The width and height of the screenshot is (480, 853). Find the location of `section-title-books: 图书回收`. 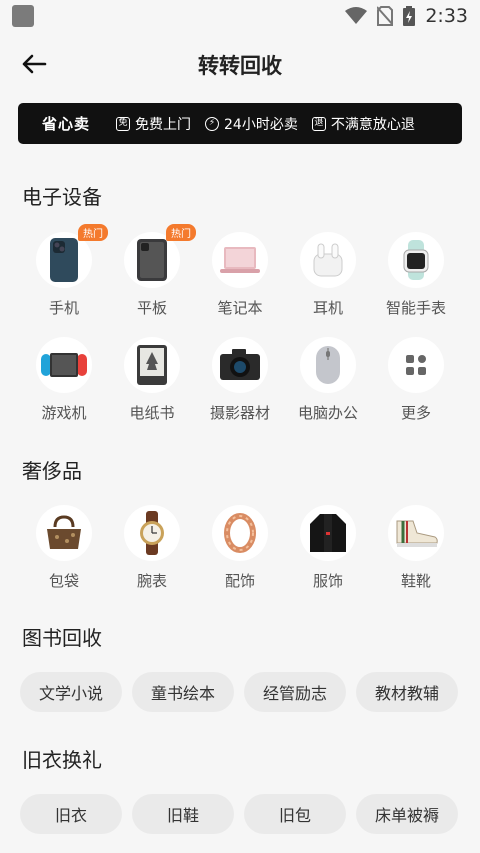

section-title-books: 图书回收 is located at coordinates (62, 638).